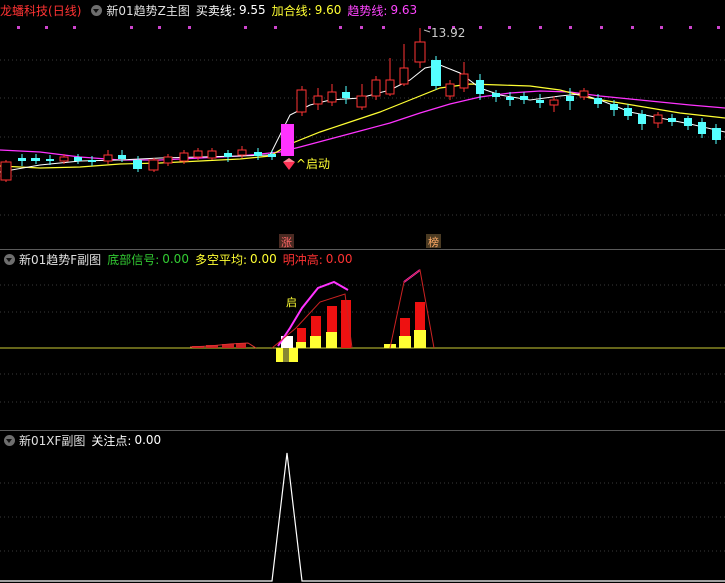 The height and width of the screenshot is (583, 725). Describe the element at coordinates (362, 440) in the screenshot. I see `xf-header: 新01XF副图 关注点: 0.00` at that location.